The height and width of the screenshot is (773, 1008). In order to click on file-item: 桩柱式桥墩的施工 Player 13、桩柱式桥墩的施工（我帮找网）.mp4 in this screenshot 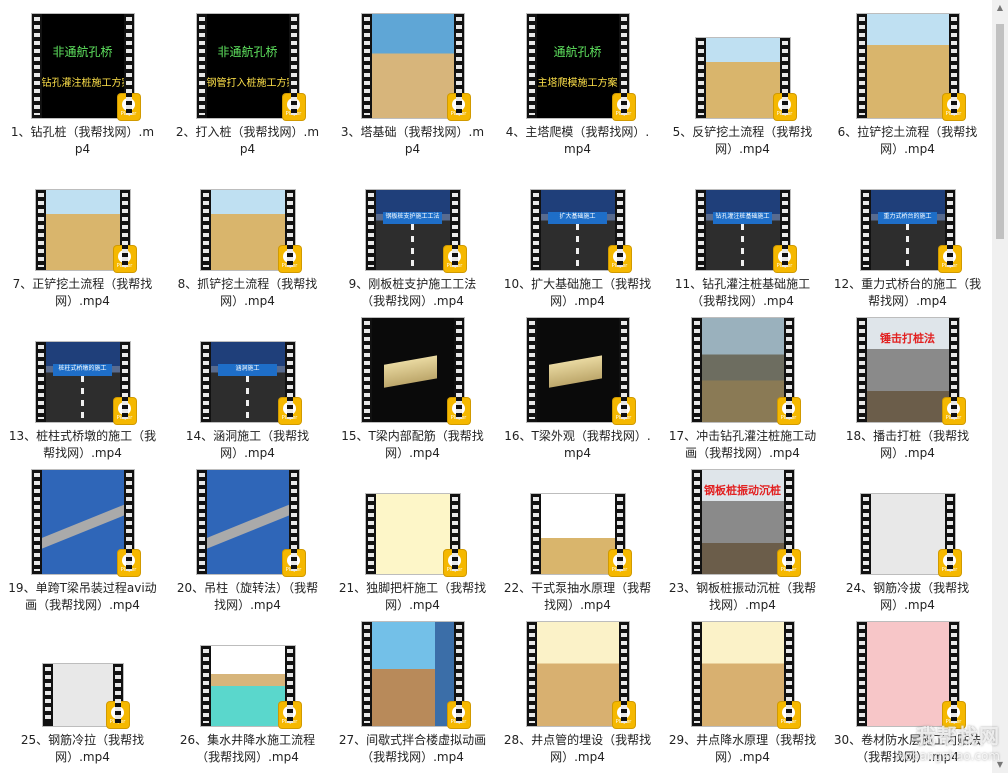, I will do `click(82, 392)`.